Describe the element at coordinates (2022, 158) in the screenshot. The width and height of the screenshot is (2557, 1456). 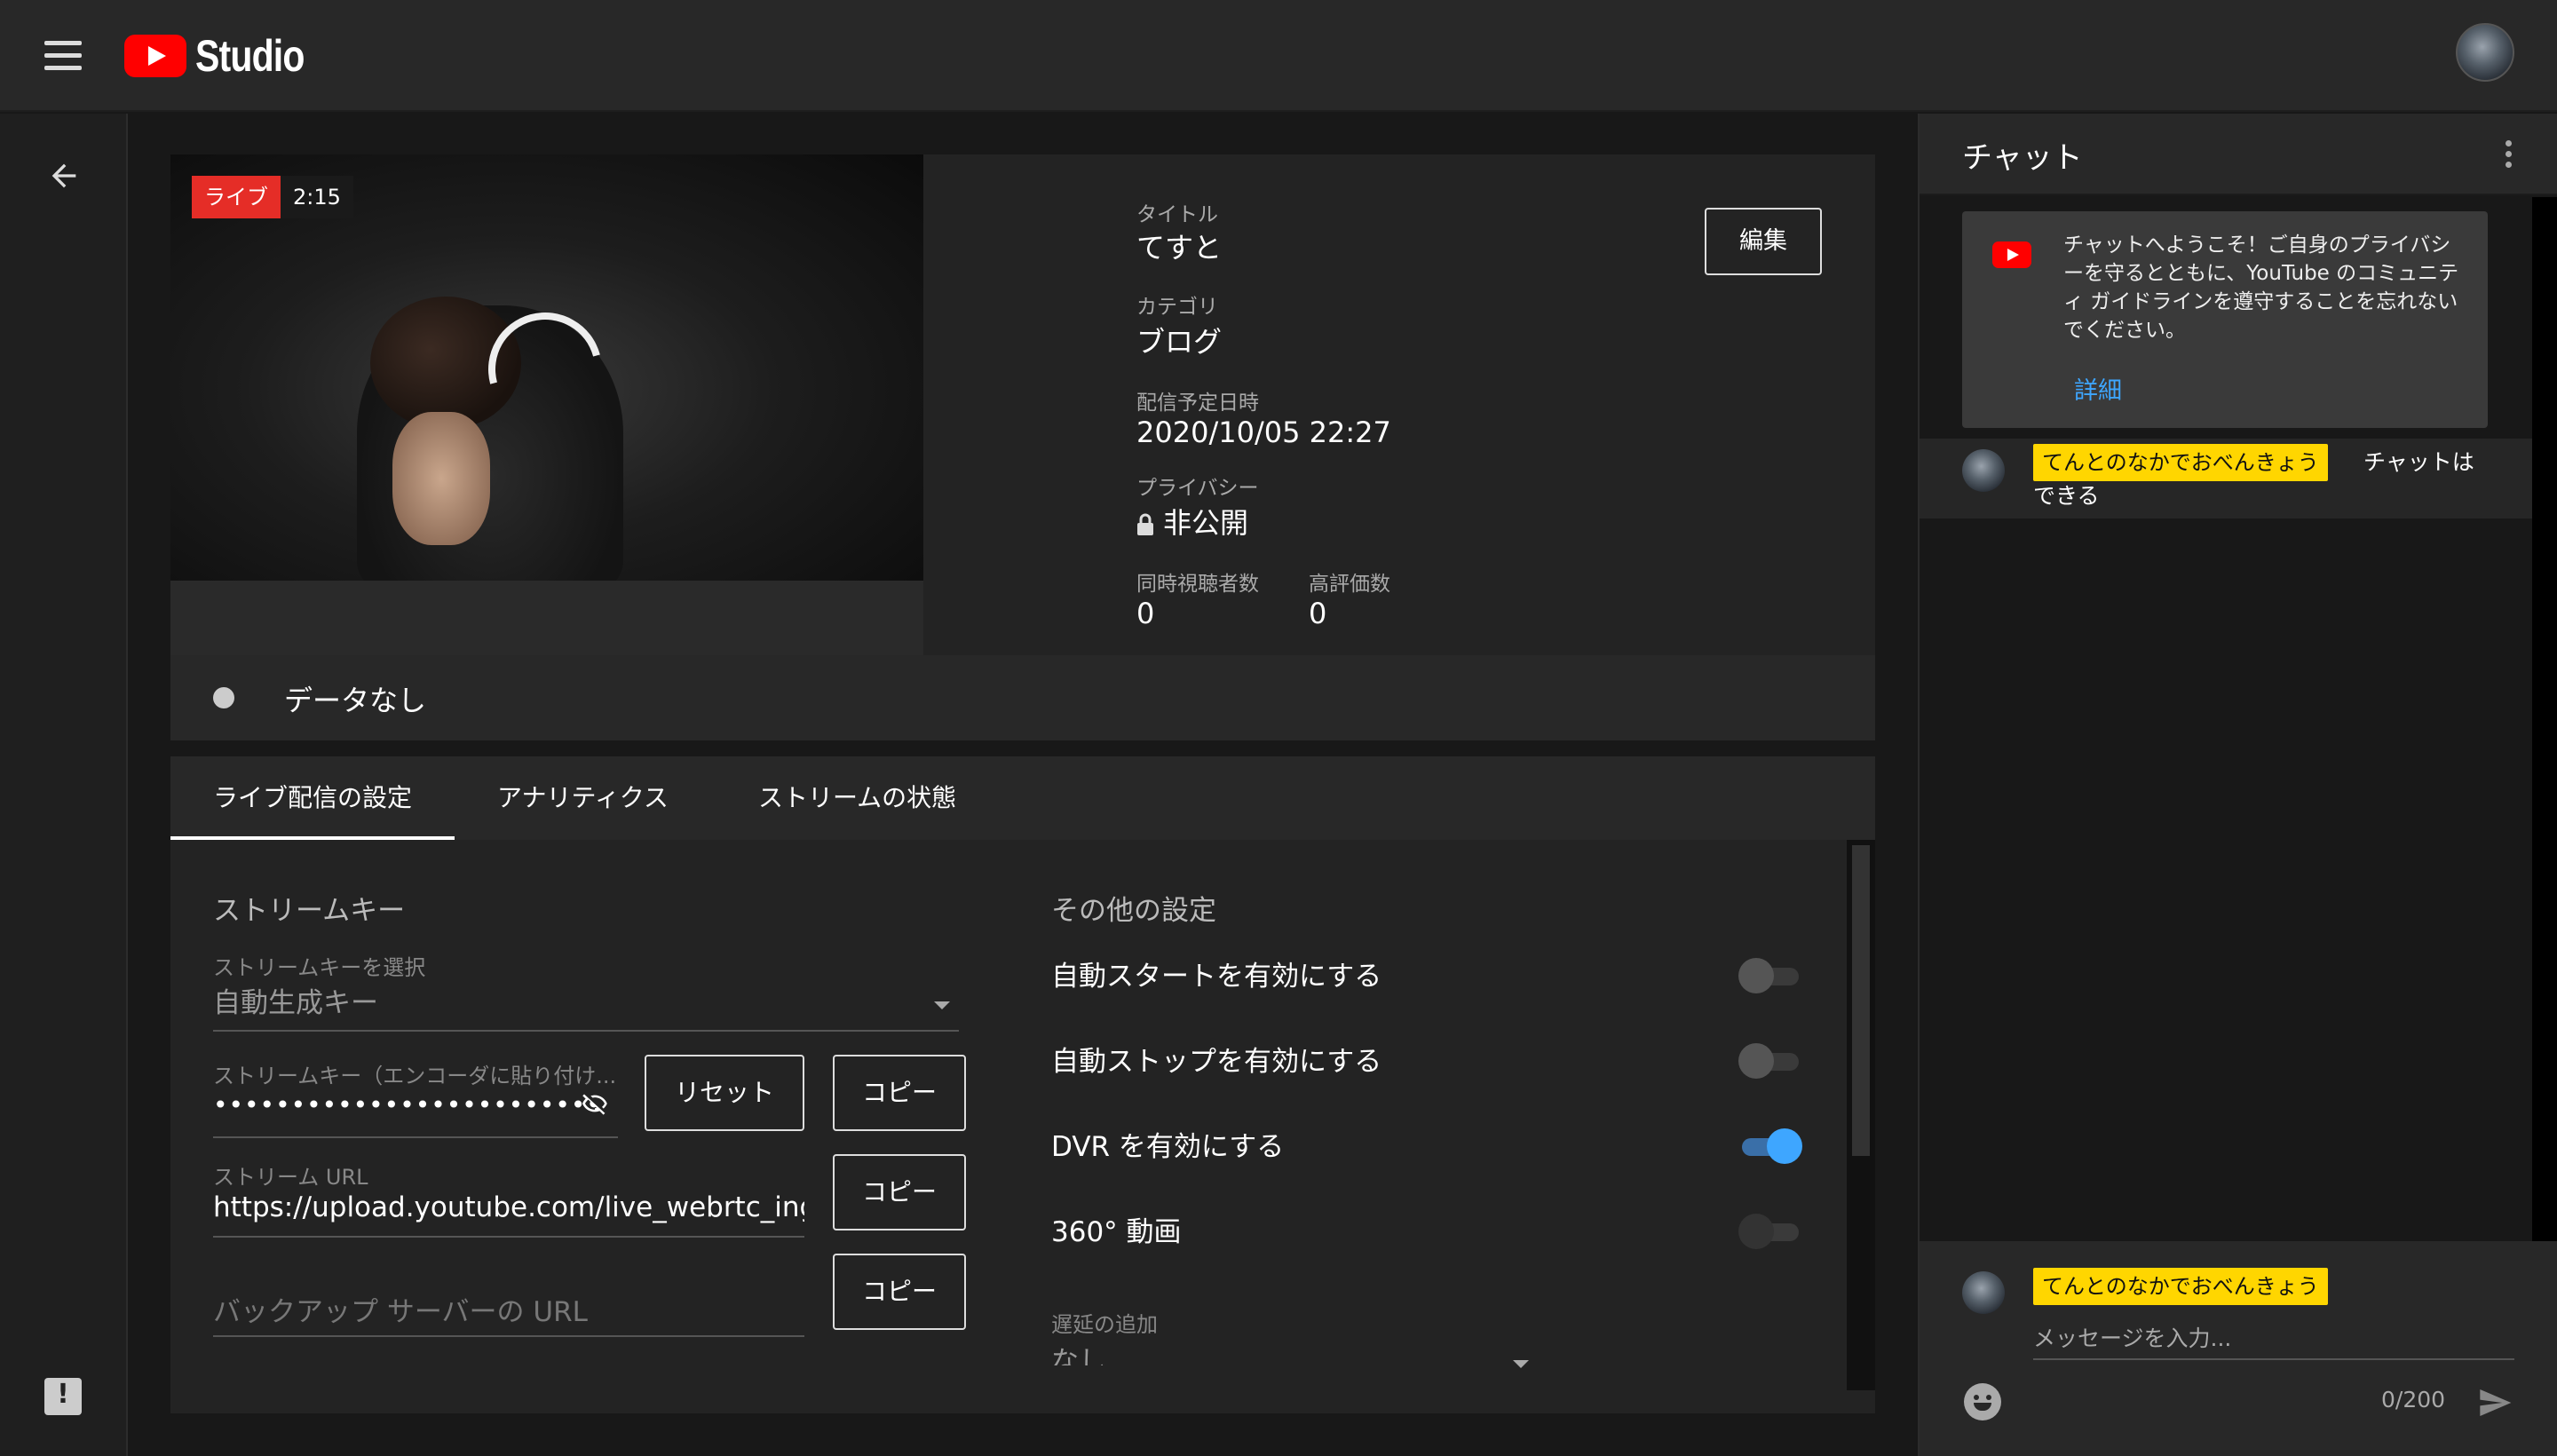
I see `chat-title: チャット` at that location.